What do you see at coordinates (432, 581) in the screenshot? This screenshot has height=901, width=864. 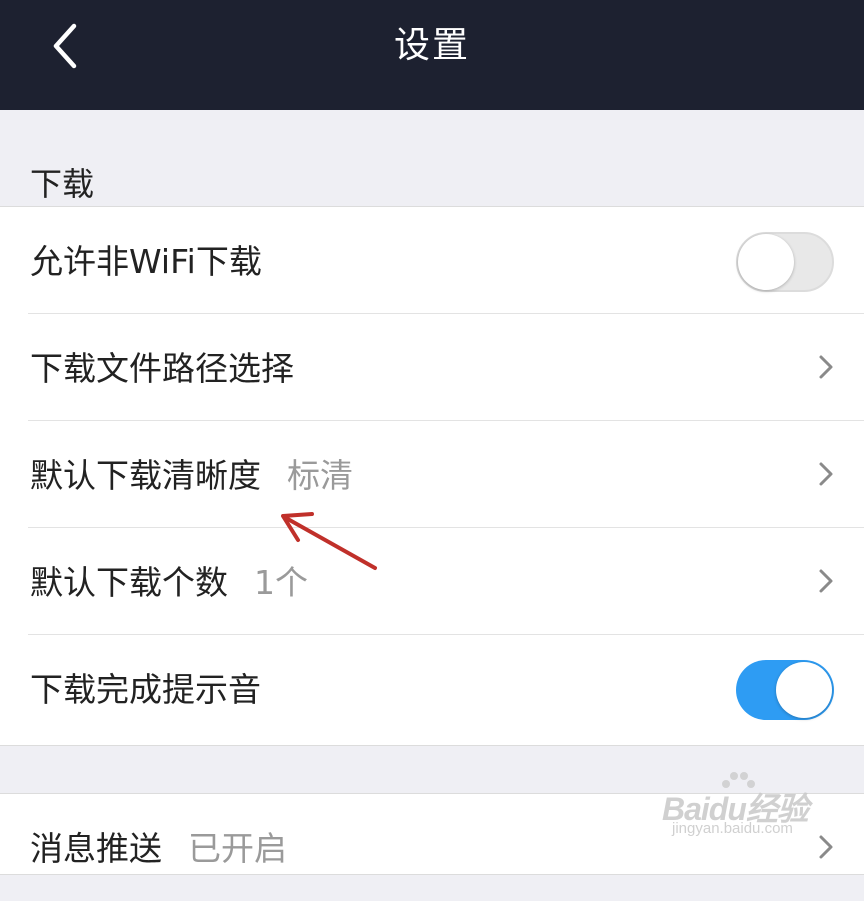 I see `row-default-download-count: 默认下载个数 1个` at bounding box center [432, 581].